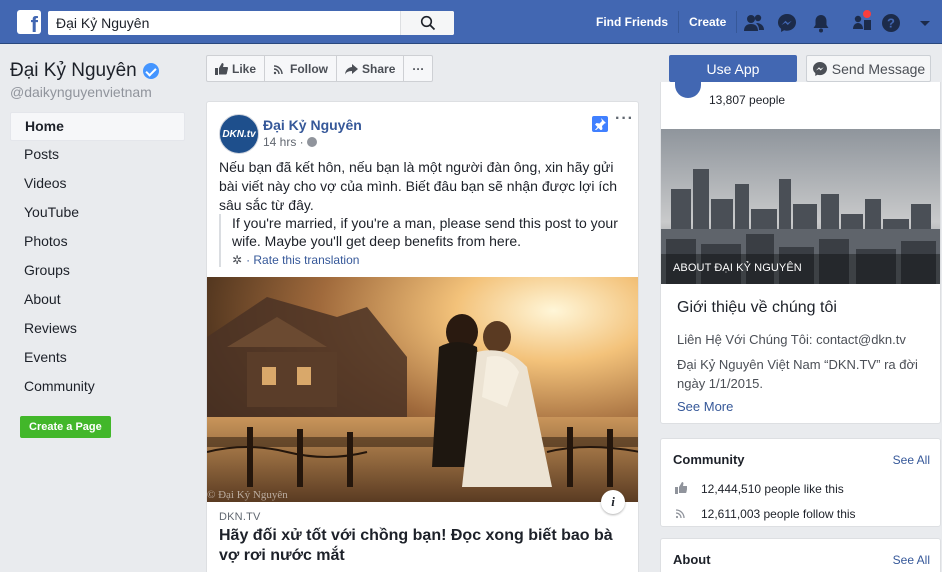 Image resolution: width=942 pixels, height=572 pixels. I want to click on rate-translation-link: ✲ · Rate this translation, so click(431, 260).